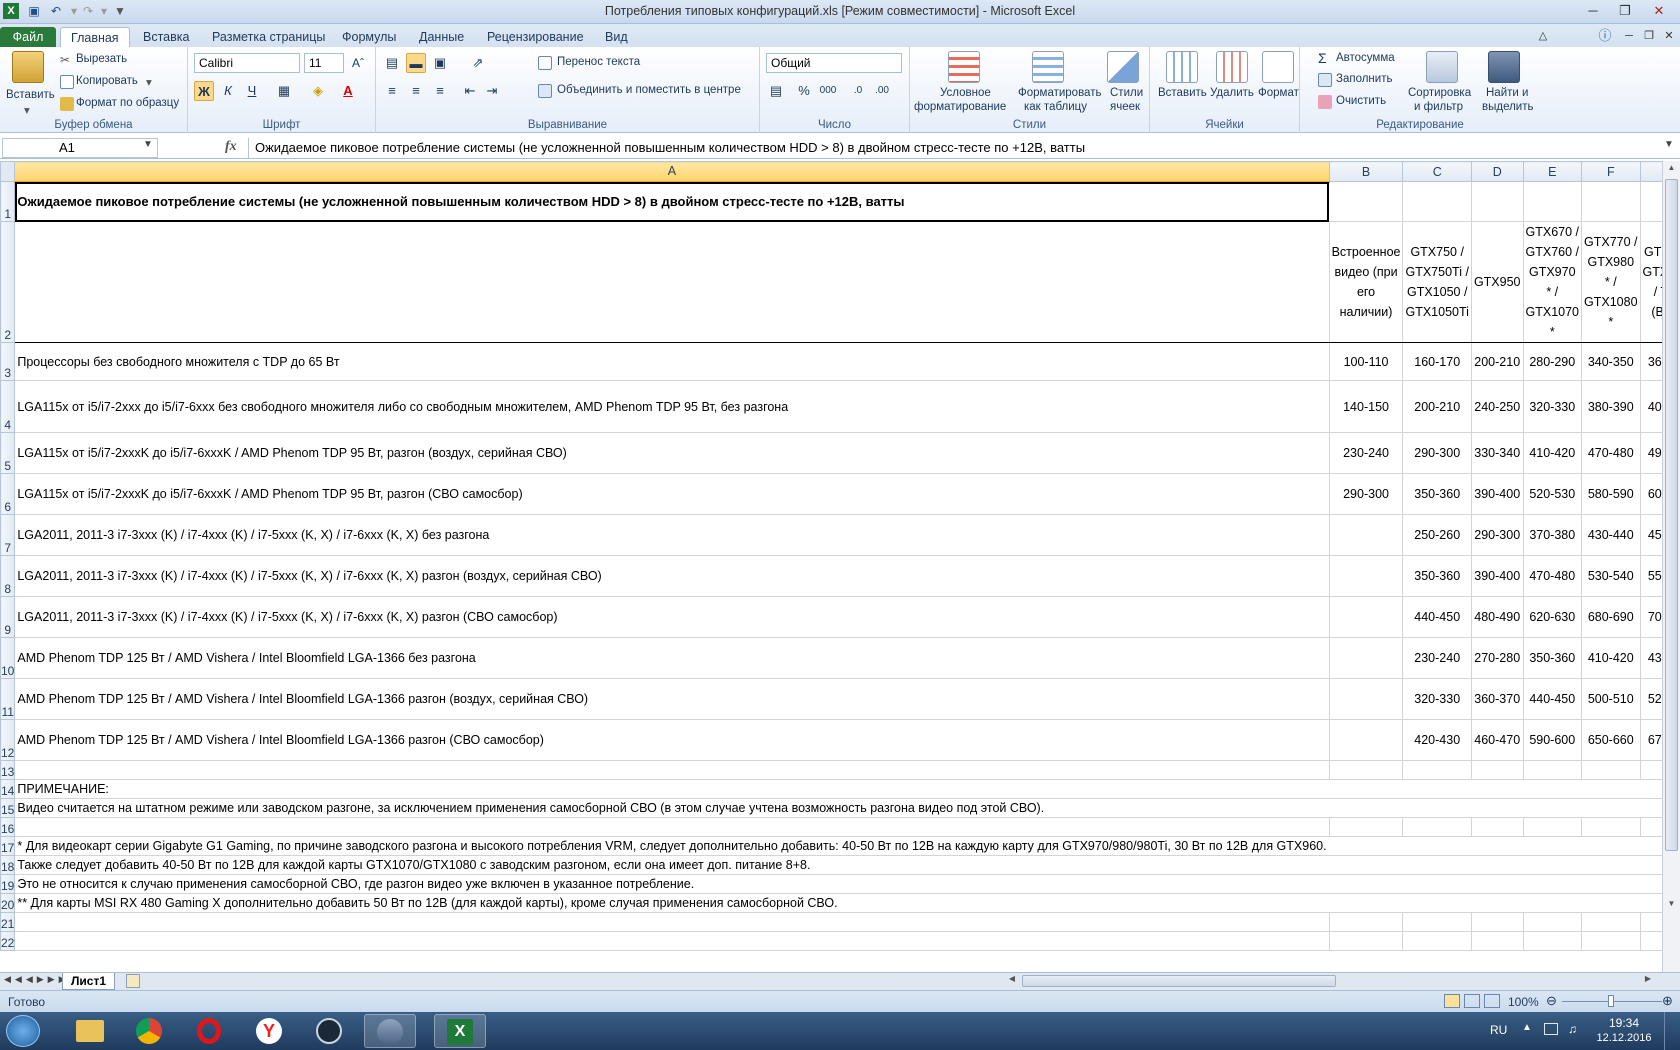 This screenshot has height=1050, width=1680. I want to click on insert-cells-button: Вставить, so click(1182, 93).